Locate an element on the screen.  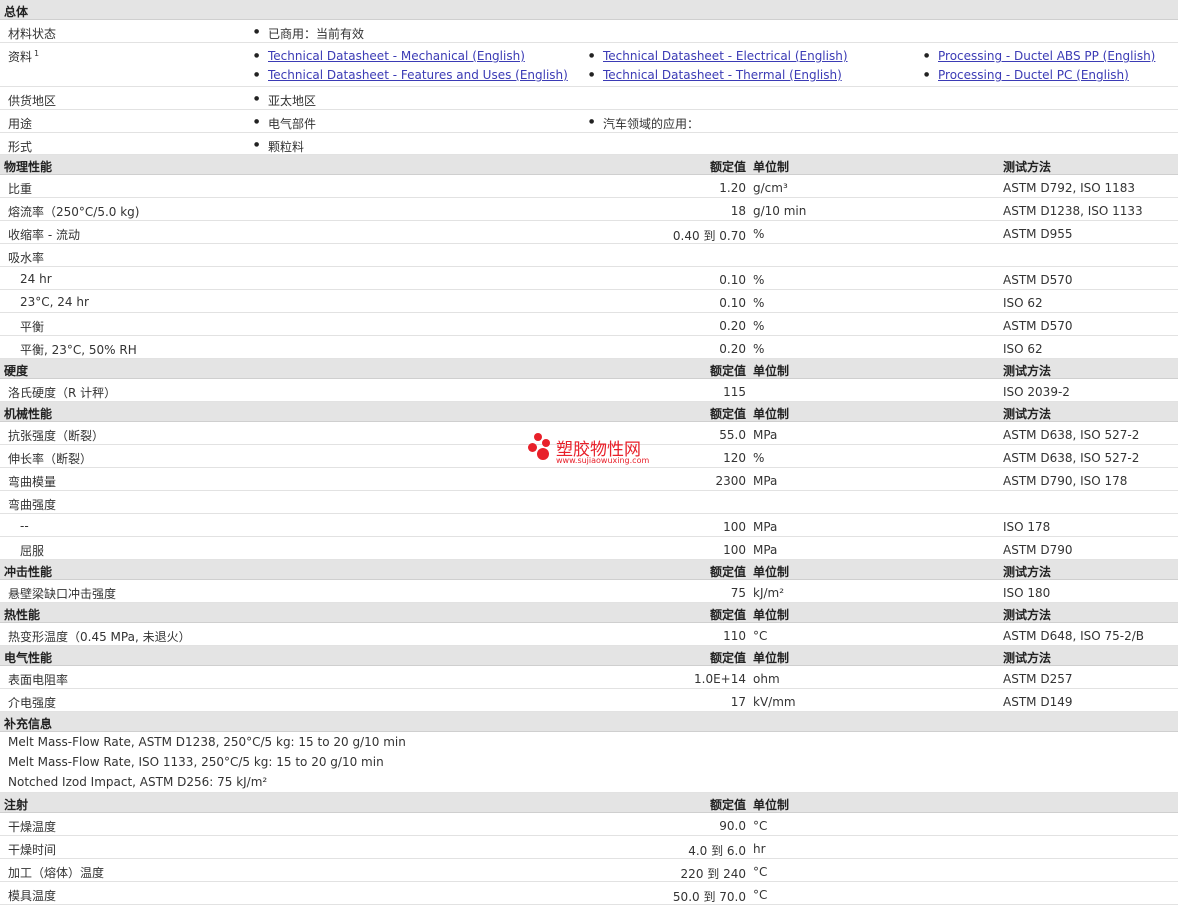
property-row: 平衡 0.20% ASTM D570 is located at coordinates (589, 324).